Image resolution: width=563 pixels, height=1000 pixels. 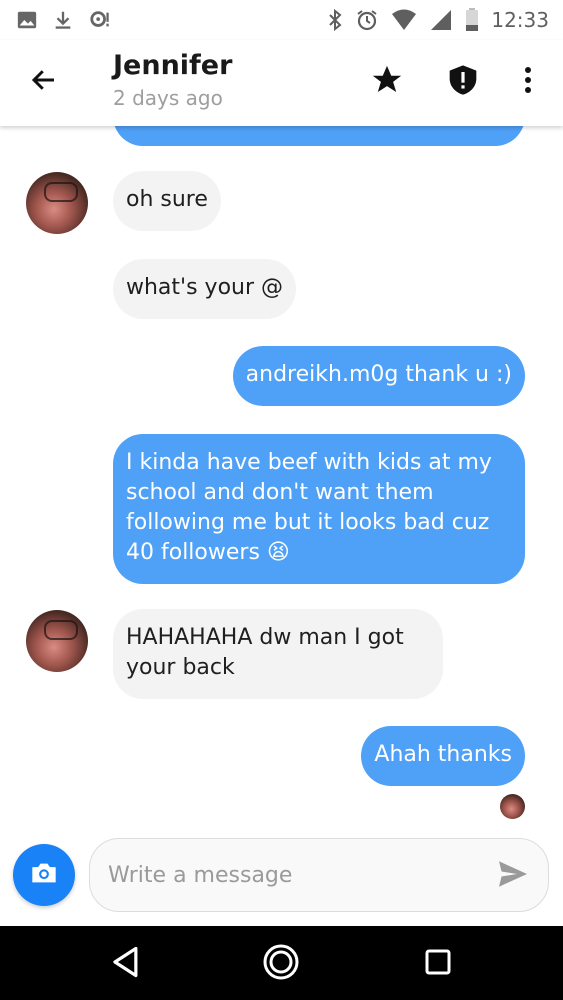 I want to click on incoming-message: what's your @, so click(x=205, y=289).